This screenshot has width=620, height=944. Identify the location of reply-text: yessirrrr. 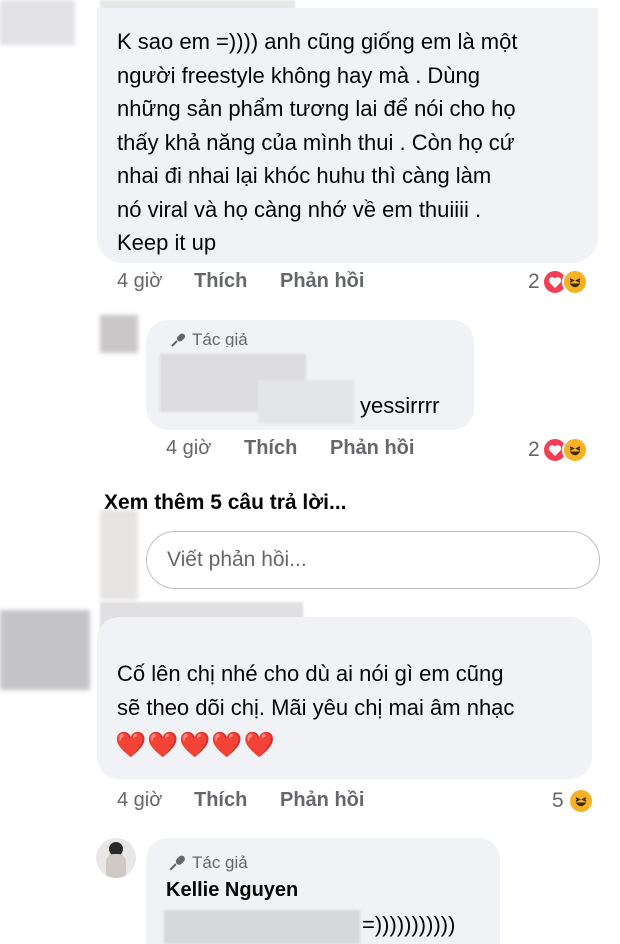
(400, 405).